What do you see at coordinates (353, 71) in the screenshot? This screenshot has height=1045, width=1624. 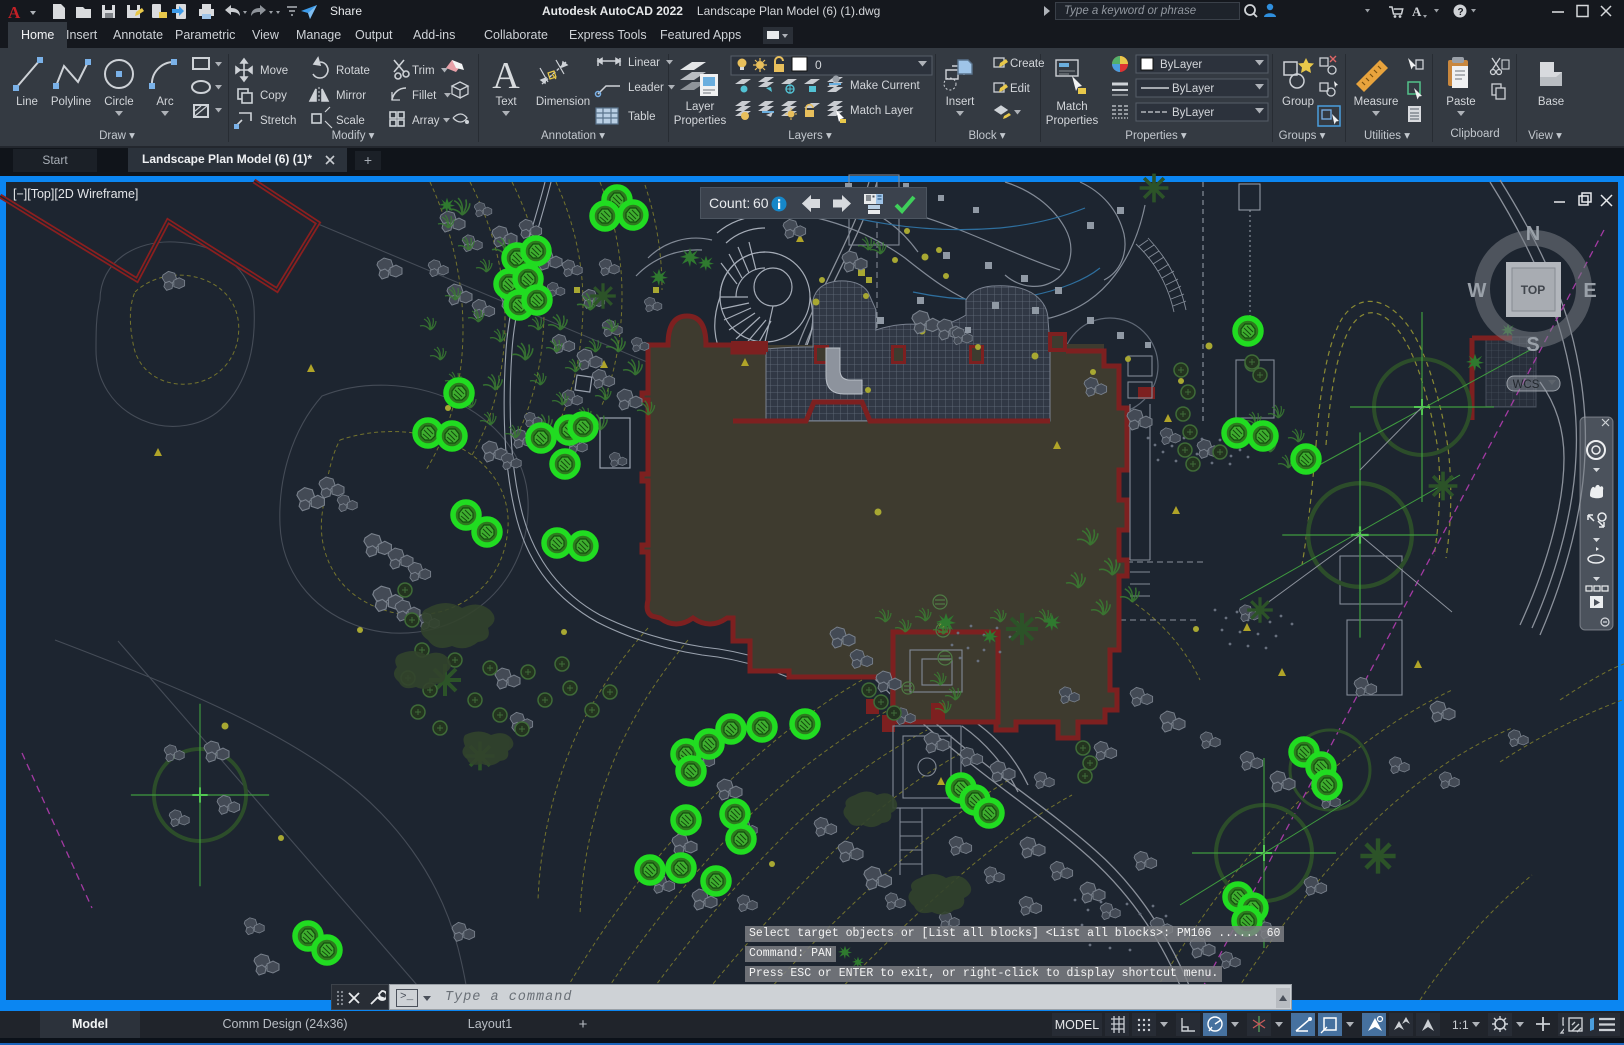 I see `svg-text: Rotate` at bounding box center [353, 71].